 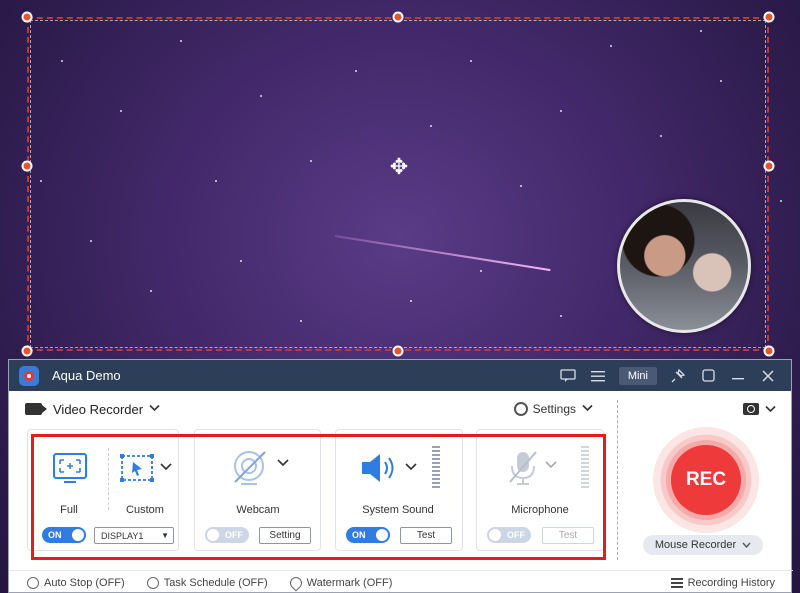 I want to click on watermark-label: Watermark (OFF), so click(x=349, y=582).